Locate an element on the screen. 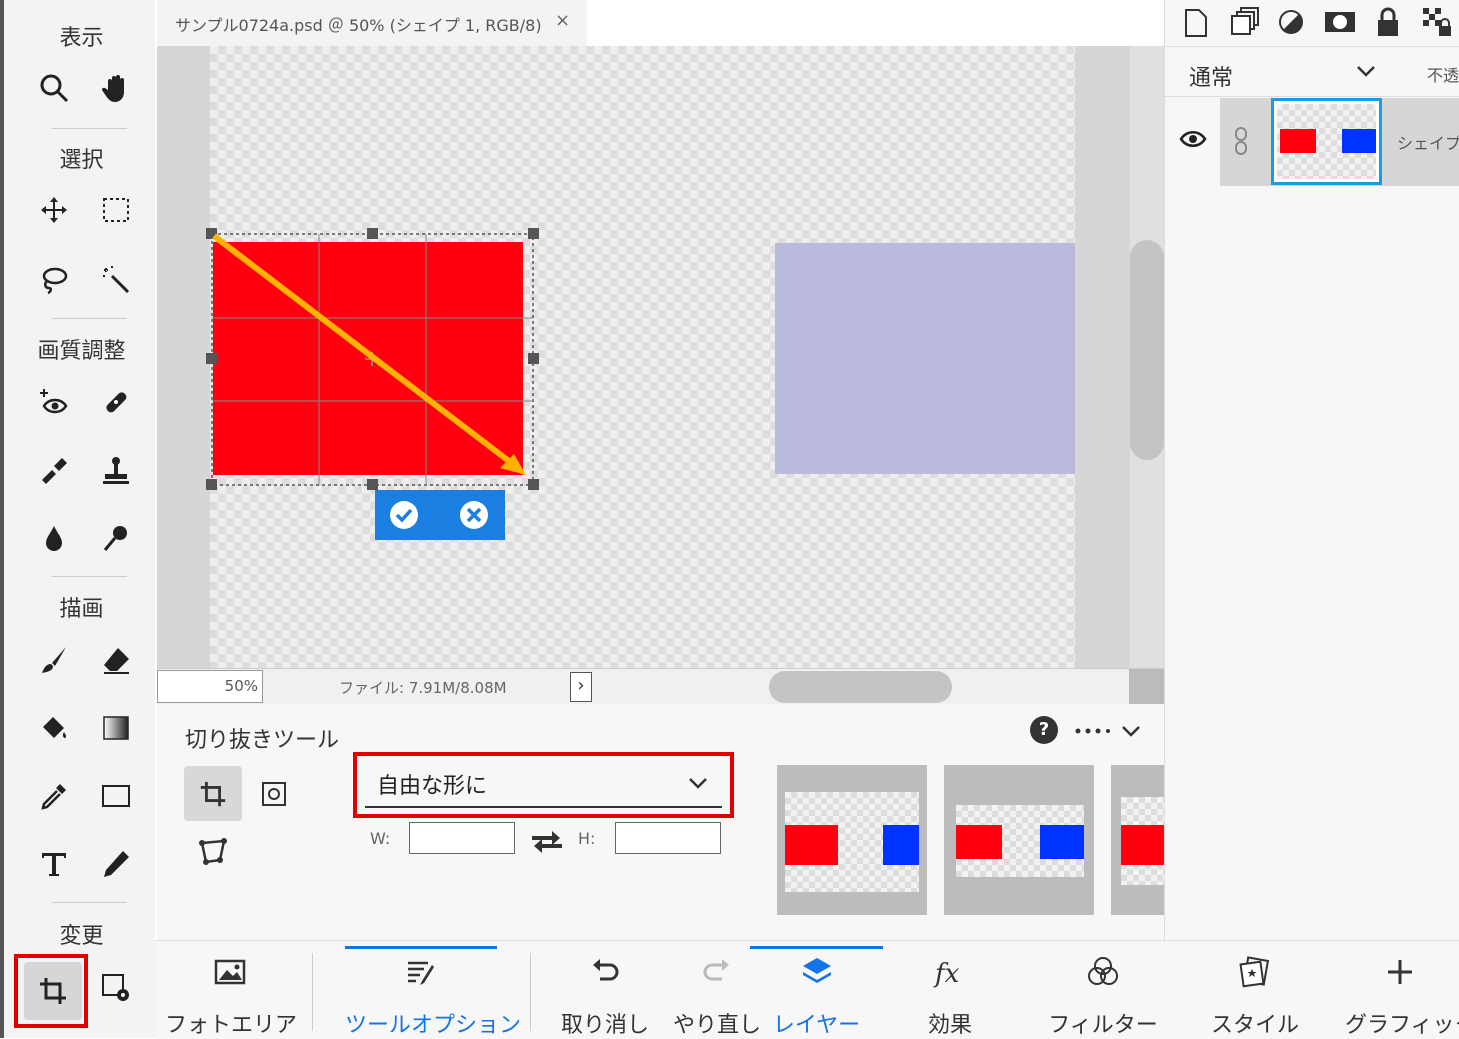 The image size is (1459, 1039). filters-label: フィルター is located at coordinates (1103, 1025).